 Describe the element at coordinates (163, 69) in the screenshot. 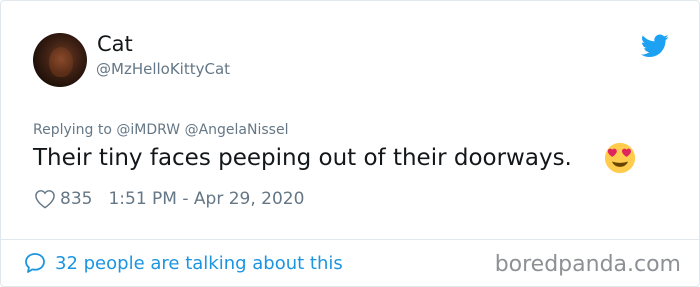

I see `author-handle: @MzHelloKittyCat` at that location.